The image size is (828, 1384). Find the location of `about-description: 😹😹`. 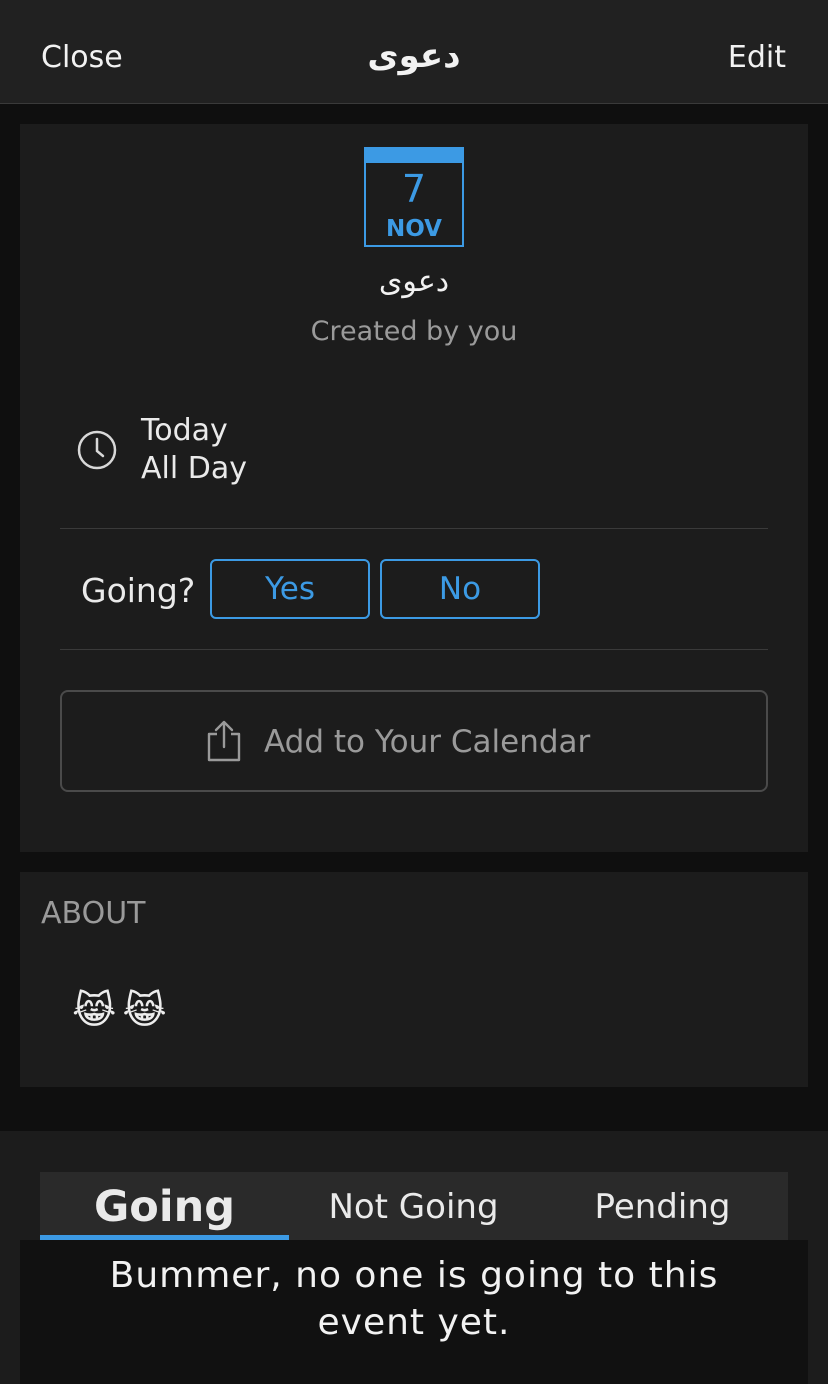

about-description: 😹😹 is located at coordinates (122, 1010).